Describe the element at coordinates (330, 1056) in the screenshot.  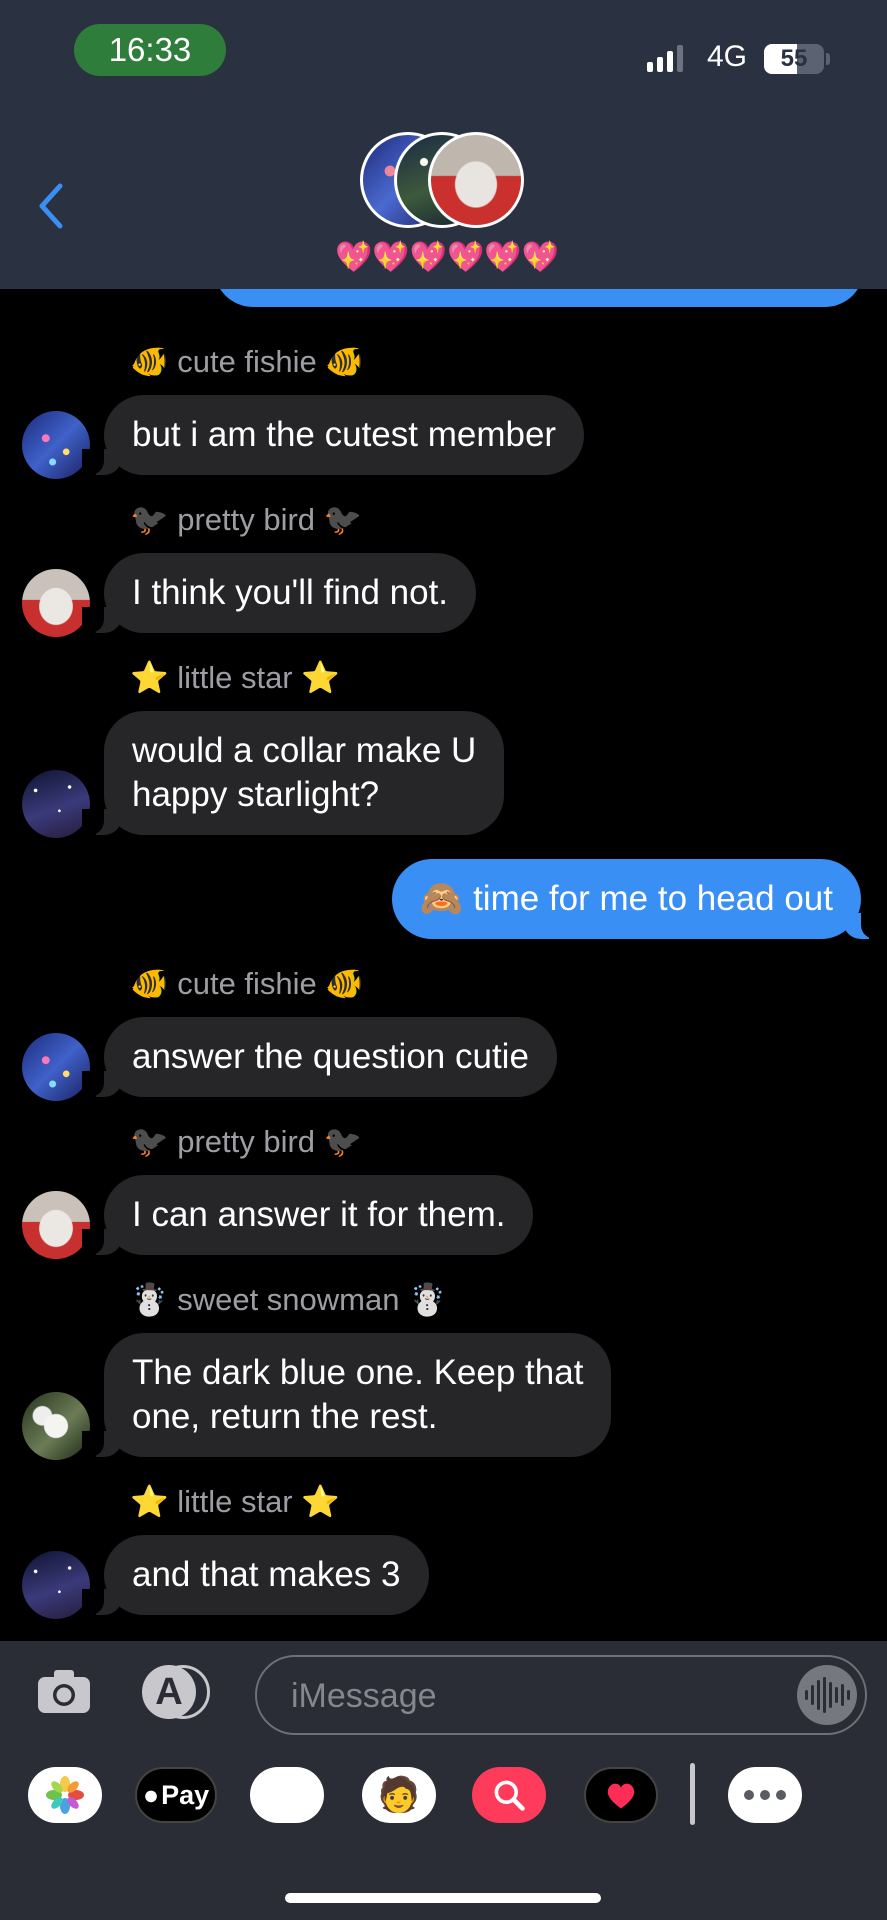
I see `message-text: answer the question cutie` at that location.